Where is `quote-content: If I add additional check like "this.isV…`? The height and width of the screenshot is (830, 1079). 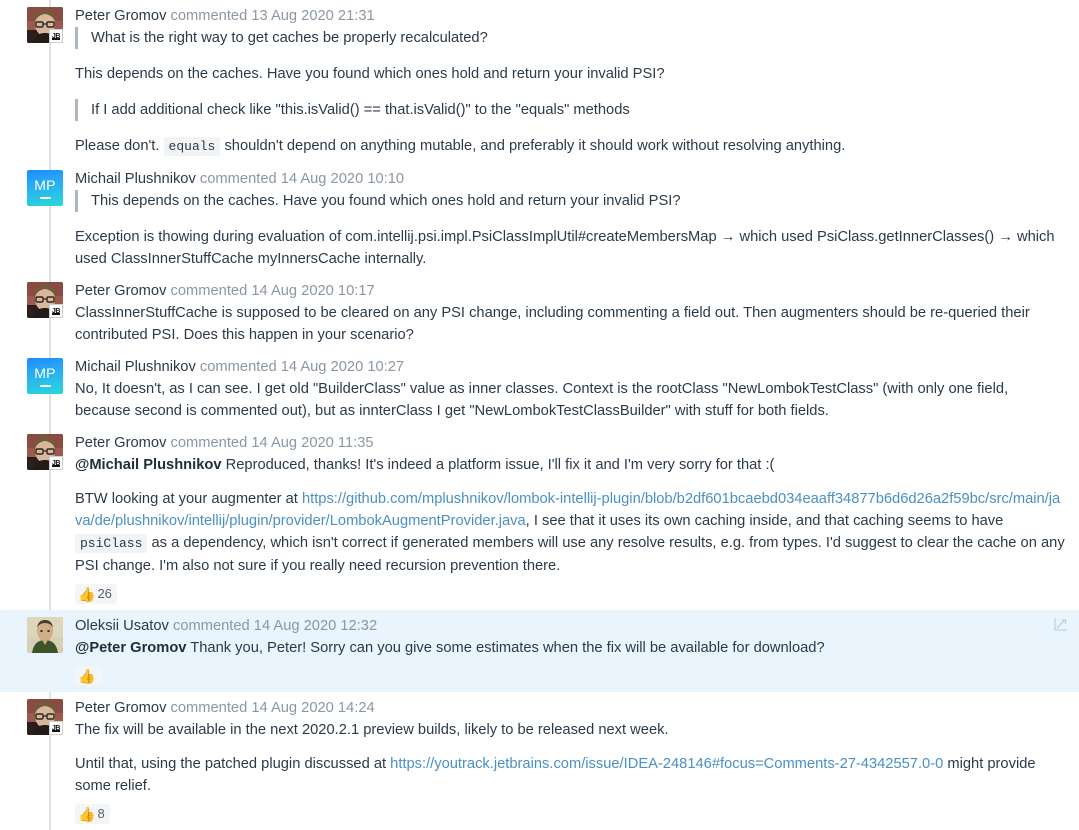 quote-content: If I add additional check like "this.isV… is located at coordinates (360, 110).